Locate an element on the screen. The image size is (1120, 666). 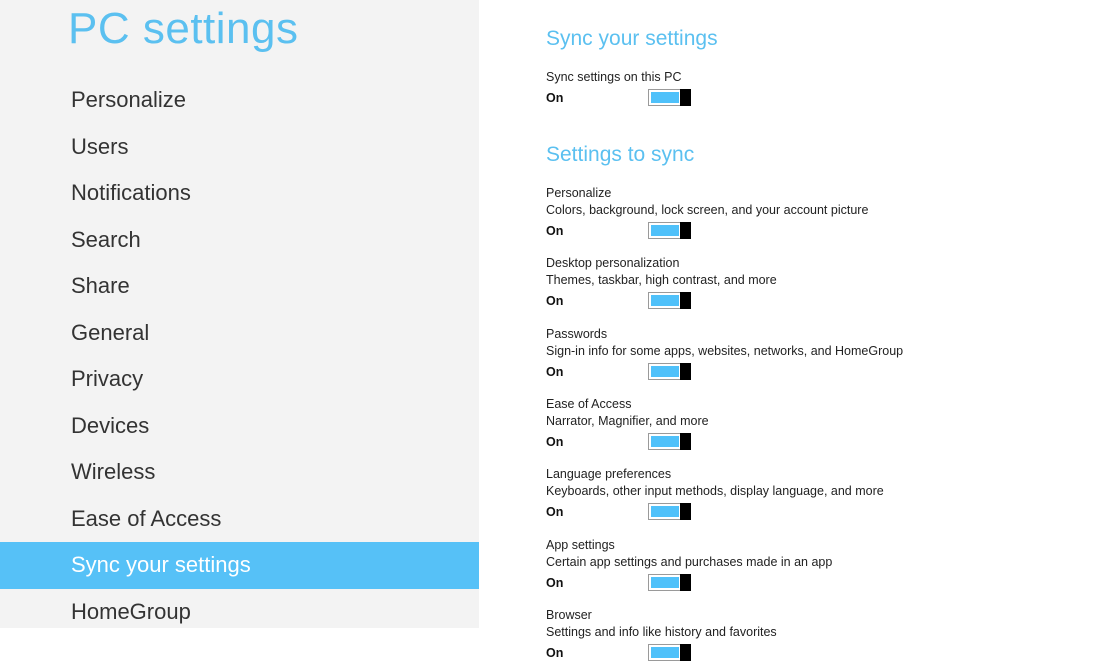
sidebar-item-homegroup: HomeGroup is located at coordinates (239, 612).